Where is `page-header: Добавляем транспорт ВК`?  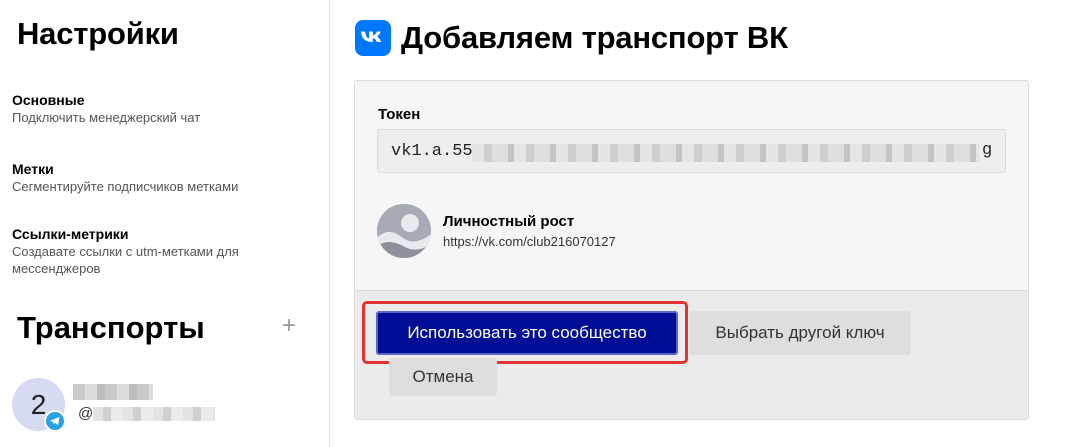
page-header: Добавляем транспорт ВК is located at coordinates (571, 38).